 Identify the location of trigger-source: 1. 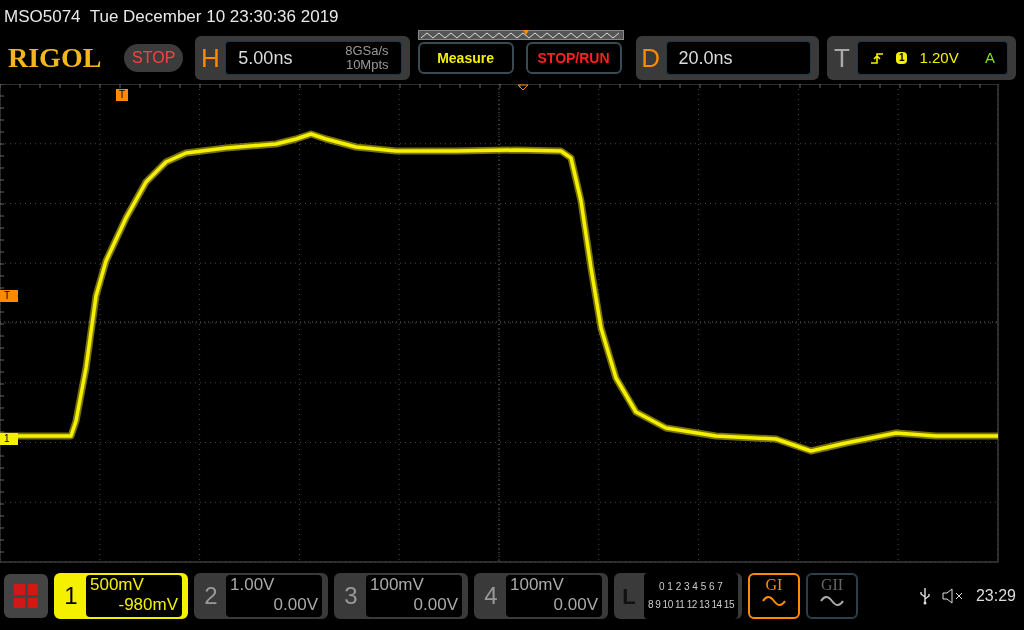
(901, 58).